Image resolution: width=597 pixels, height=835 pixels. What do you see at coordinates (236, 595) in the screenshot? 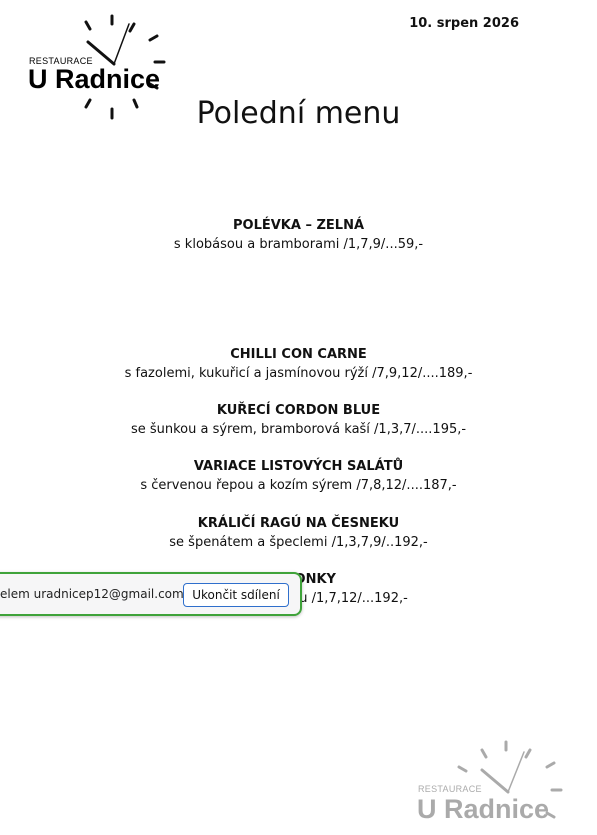
I see `stop-sharing-button: Ukončit sdílení` at bounding box center [236, 595].